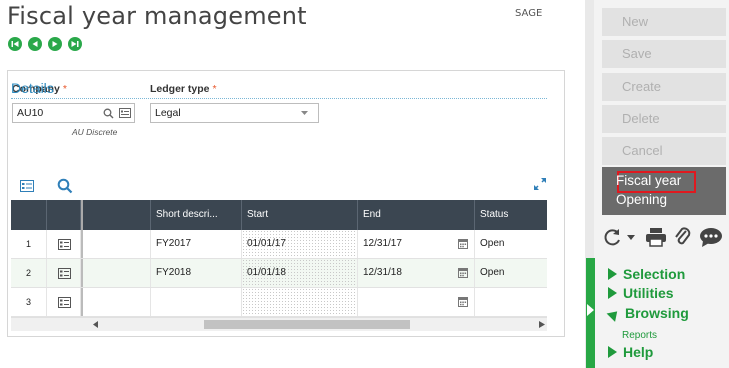  What do you see at coordinates (613, 237) in the screenshot?
I see `refresh-icon` at bounding box center [613, 237].